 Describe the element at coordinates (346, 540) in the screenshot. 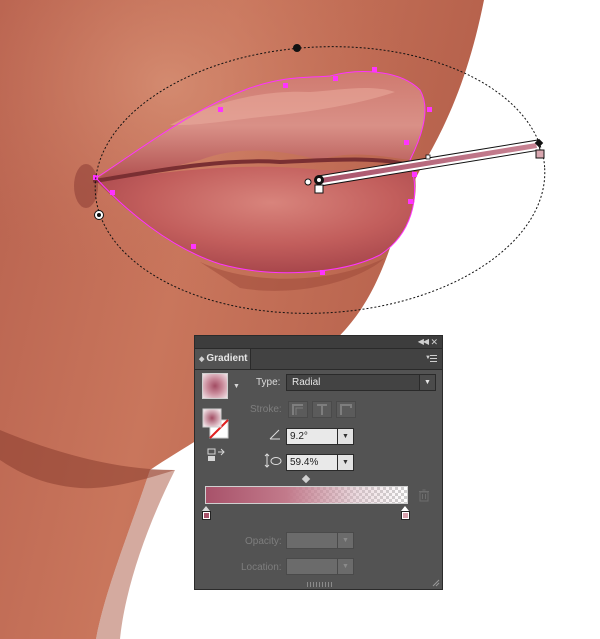

I see `opacity-dropdown-button: ▼` at that location.